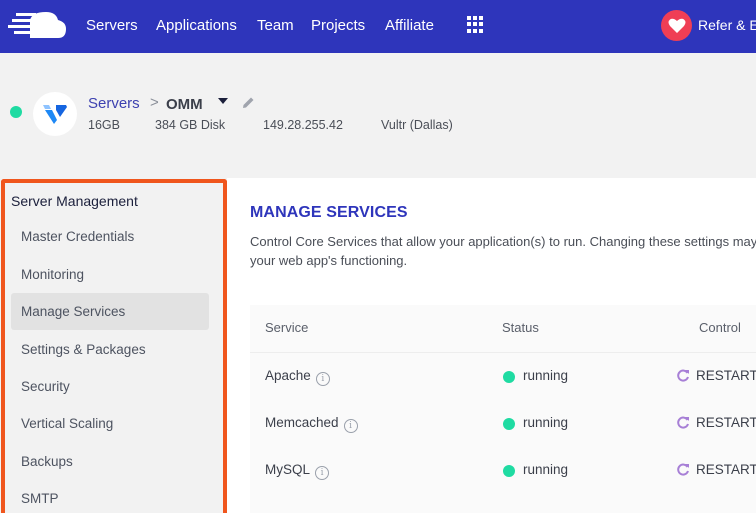  What do you see at coordinates (38, 26) in the screenshot?
I see `cloudways-logo-icon` at bounding box center [38, 26].